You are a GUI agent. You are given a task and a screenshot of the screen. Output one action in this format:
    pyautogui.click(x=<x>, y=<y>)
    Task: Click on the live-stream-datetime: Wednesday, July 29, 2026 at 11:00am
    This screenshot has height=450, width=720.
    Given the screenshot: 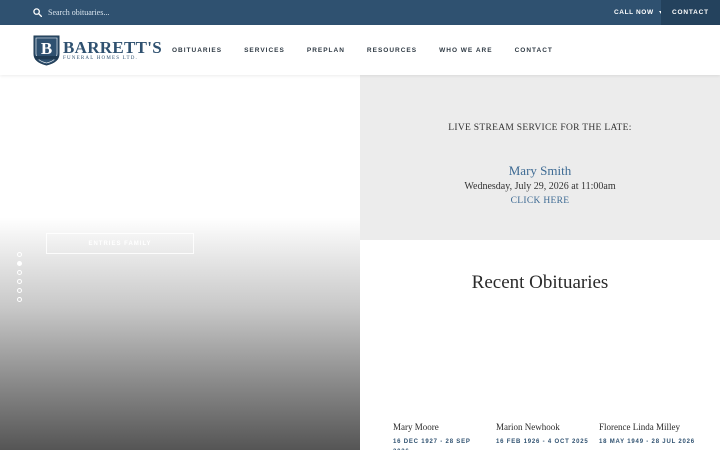 What is the action you would take?
    pyautogui.click(x=540, y=186)
    